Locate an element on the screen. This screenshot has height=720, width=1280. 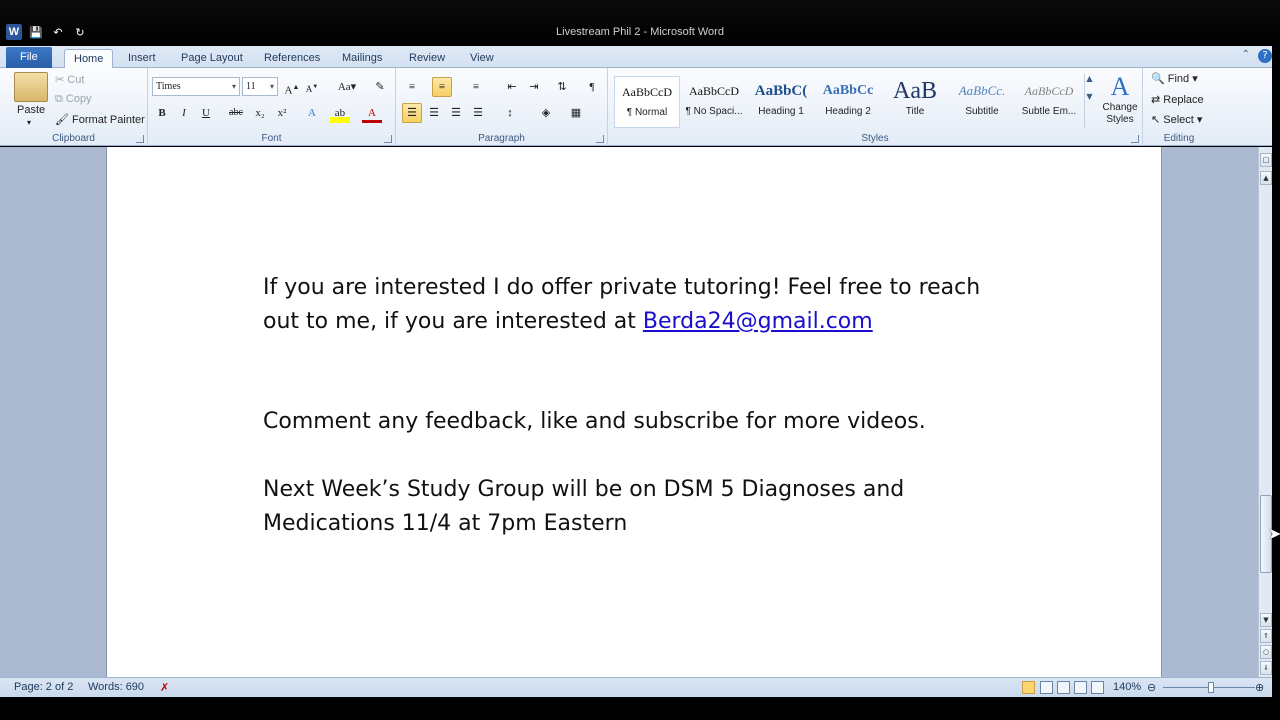
copy-button: ⧉ Copy is located at coordinates (73, 99).